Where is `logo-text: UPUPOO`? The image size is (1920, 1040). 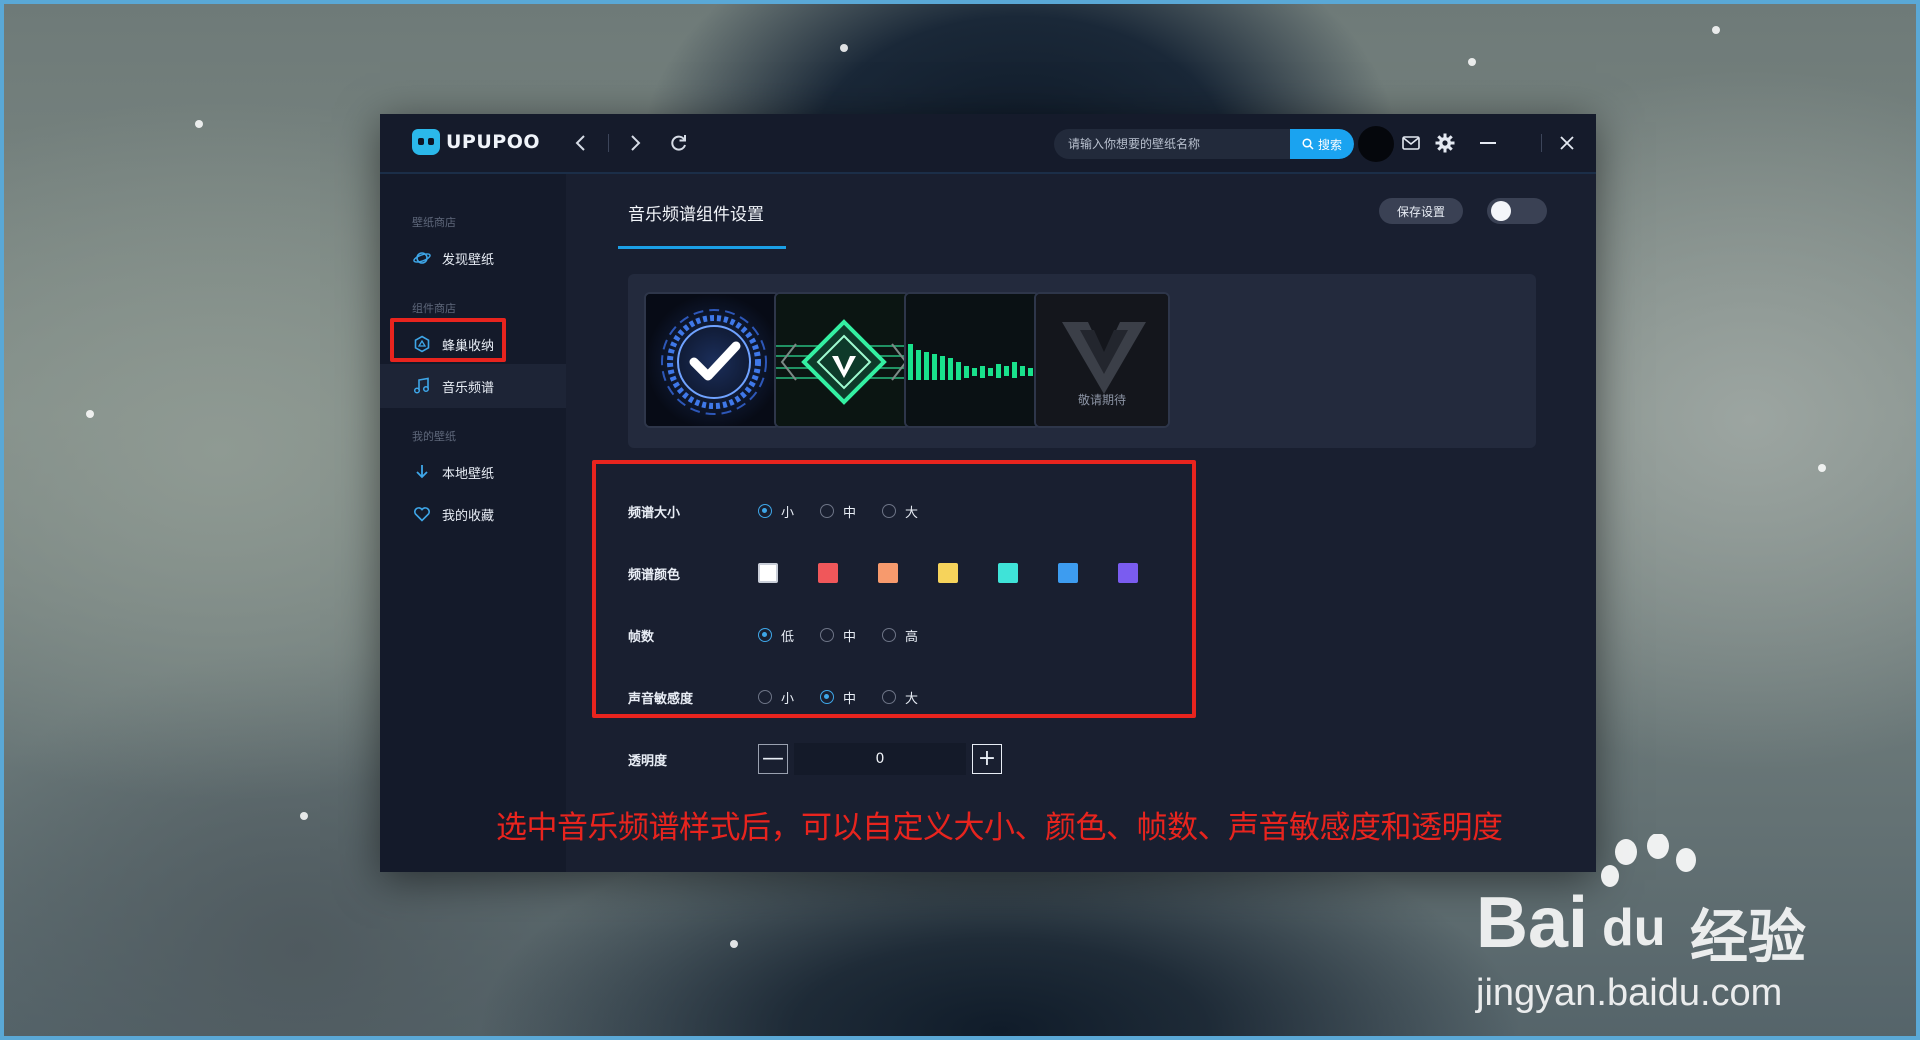
logo-text: UPUPOO is located at coordinates (493, 142).